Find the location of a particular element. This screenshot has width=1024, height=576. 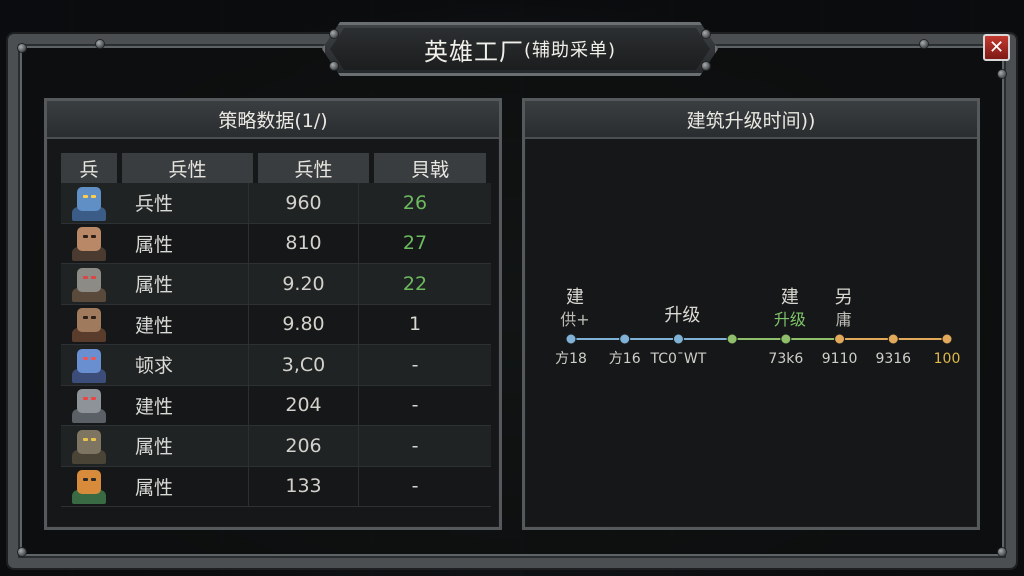

table-row: 属性 810 27 is located at coordinates (276, 243).